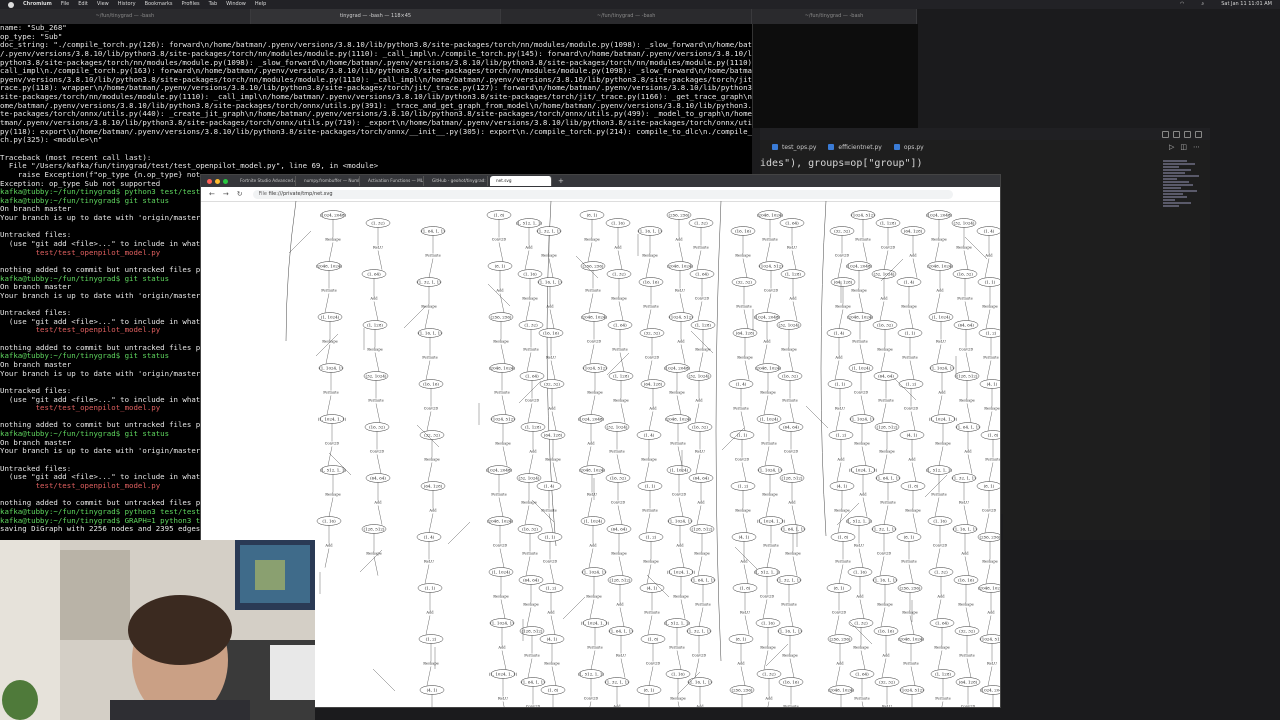 The image size is (1280, 720). What do you see at coordinates (260, 4) in the screenshot?
I see `menu-help: Help` at bounding box center [260, 4].